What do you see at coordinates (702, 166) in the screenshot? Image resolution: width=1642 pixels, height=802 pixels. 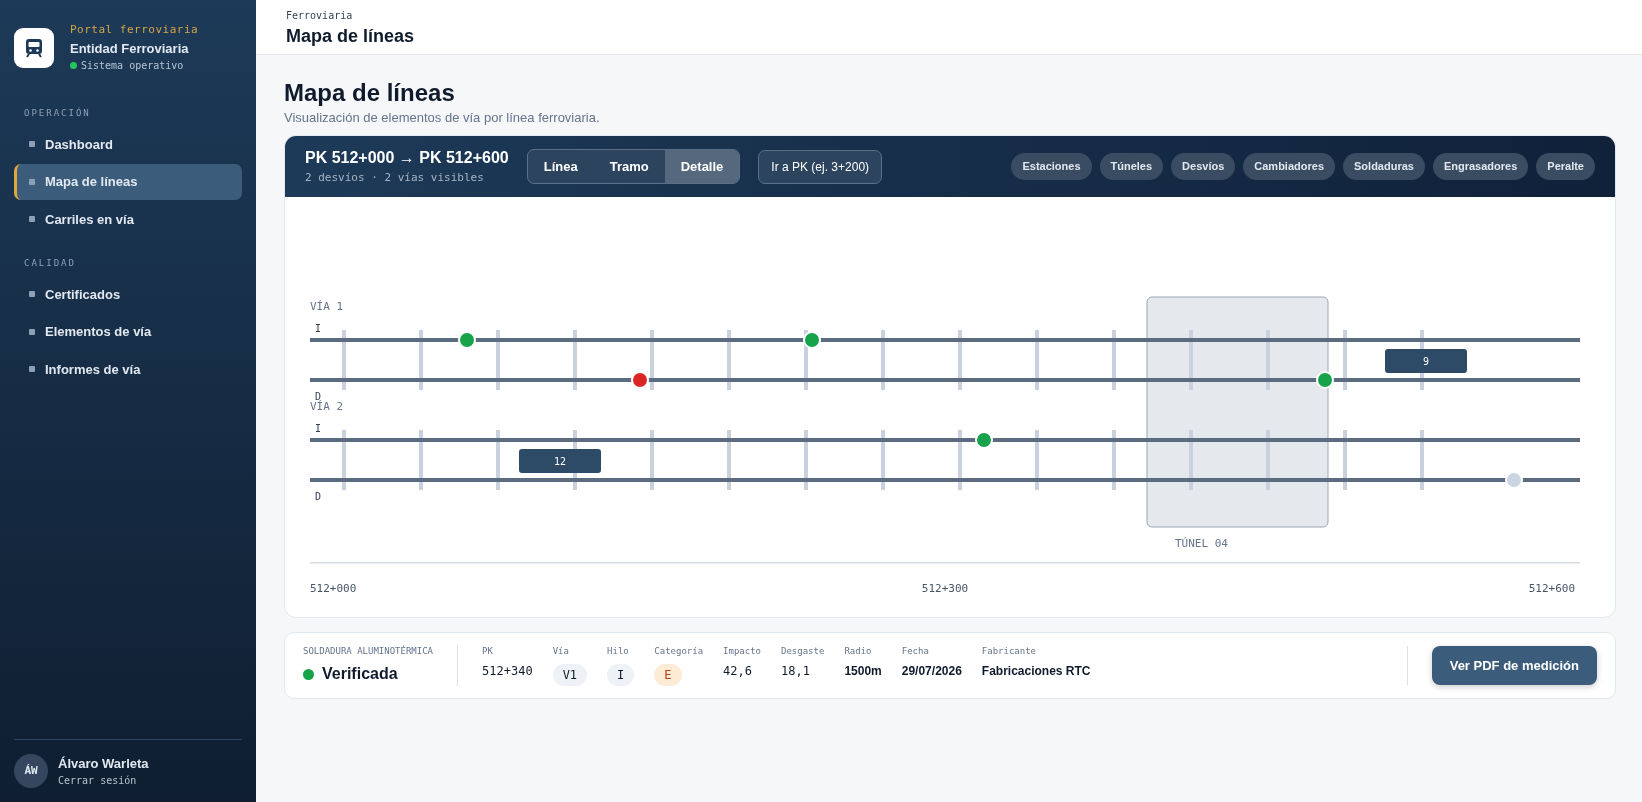 I see `view-tab: Detalle` at bounding box center [702, 166].